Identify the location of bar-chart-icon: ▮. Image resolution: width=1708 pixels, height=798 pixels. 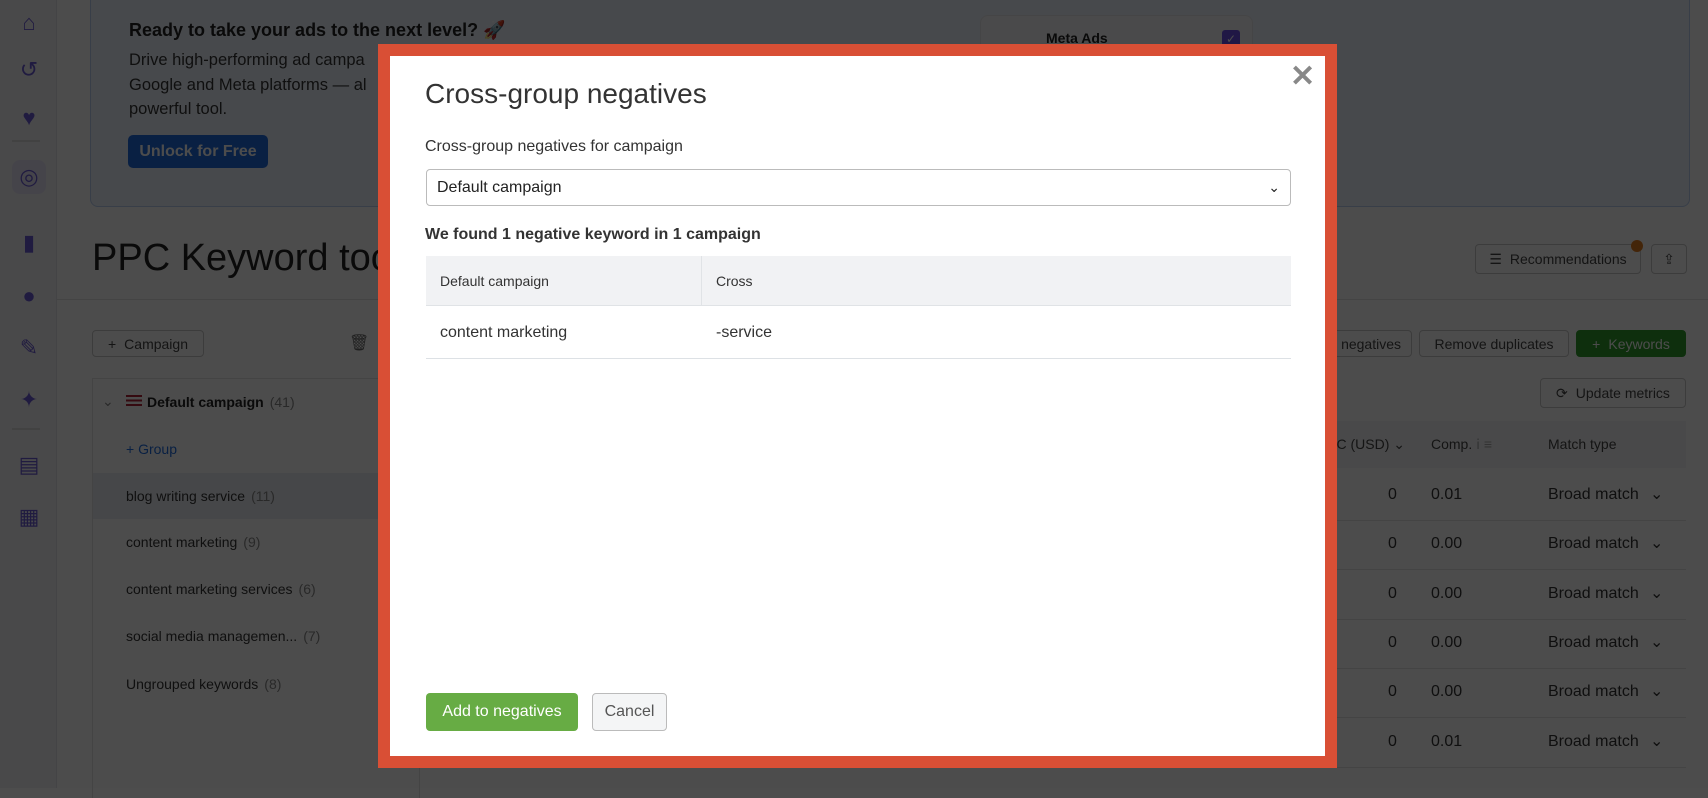
(29, 243).